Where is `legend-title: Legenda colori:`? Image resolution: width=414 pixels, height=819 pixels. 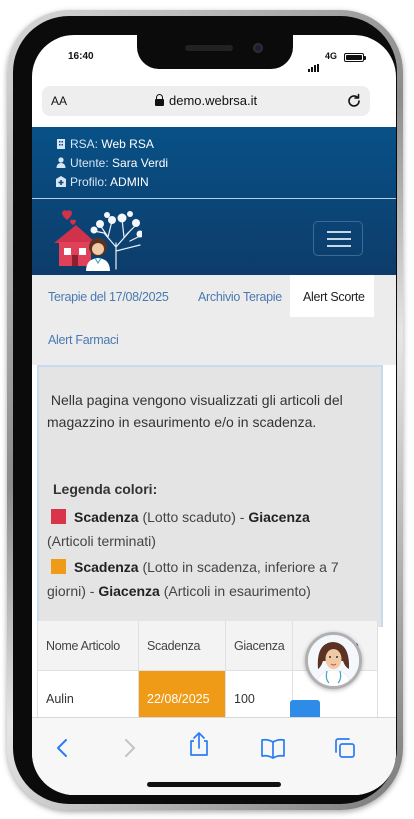 legend-title: Legenda colori: is located at coordinates (105, 489).